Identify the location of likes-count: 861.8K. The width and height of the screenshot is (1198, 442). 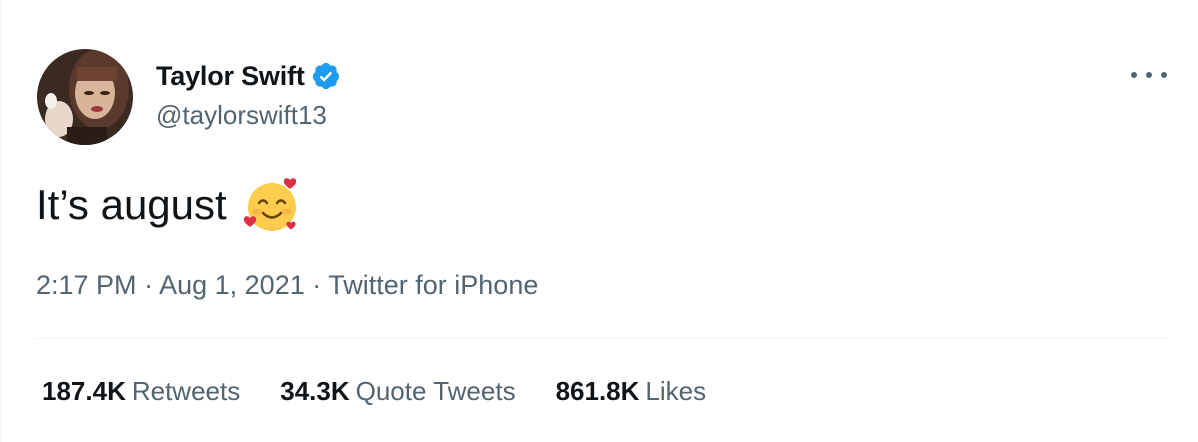
(597, 391).